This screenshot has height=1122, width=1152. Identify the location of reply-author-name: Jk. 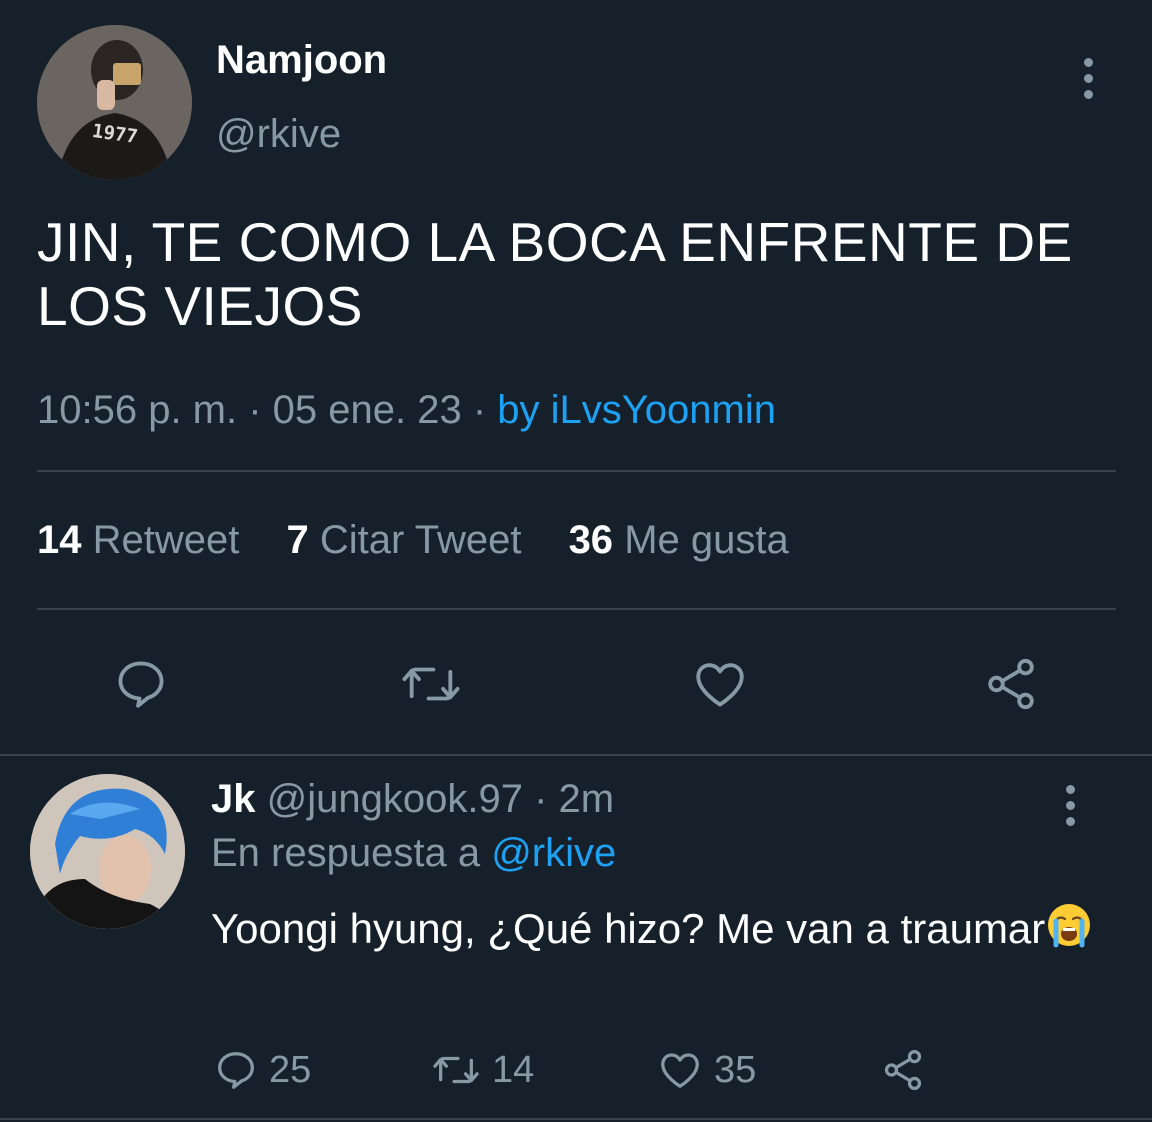
(233, 799).